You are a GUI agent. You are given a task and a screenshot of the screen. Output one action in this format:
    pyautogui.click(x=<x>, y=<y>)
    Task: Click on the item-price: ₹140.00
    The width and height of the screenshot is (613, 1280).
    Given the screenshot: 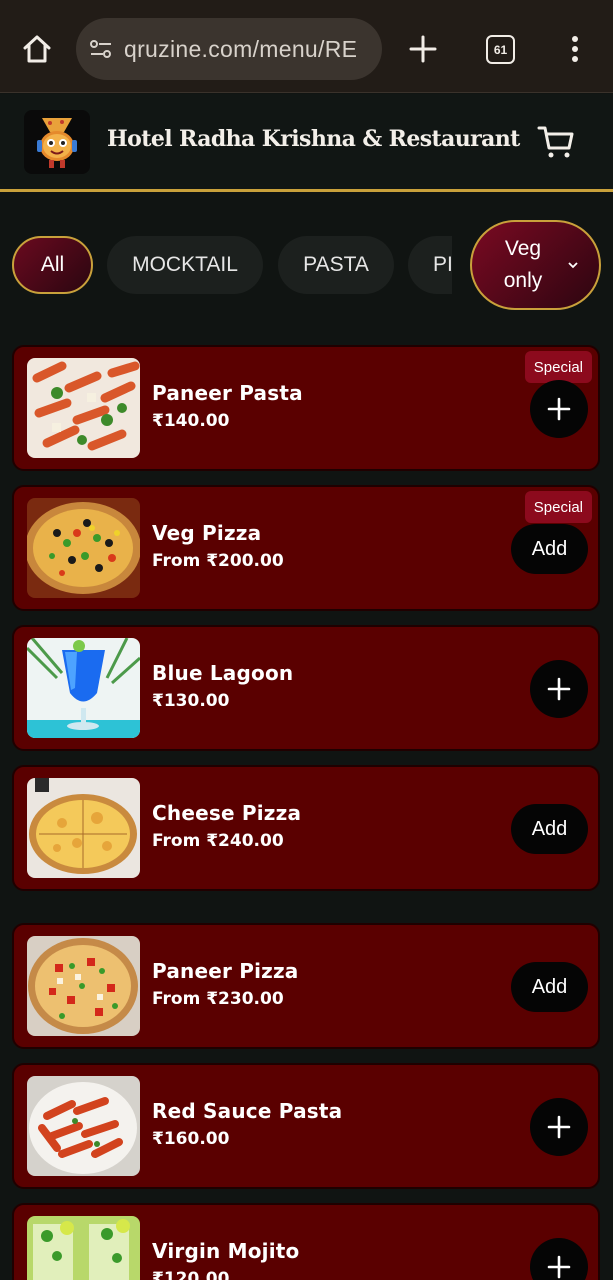 What is the action you would take?
    pyautogui.click(x=191, y=421)
    